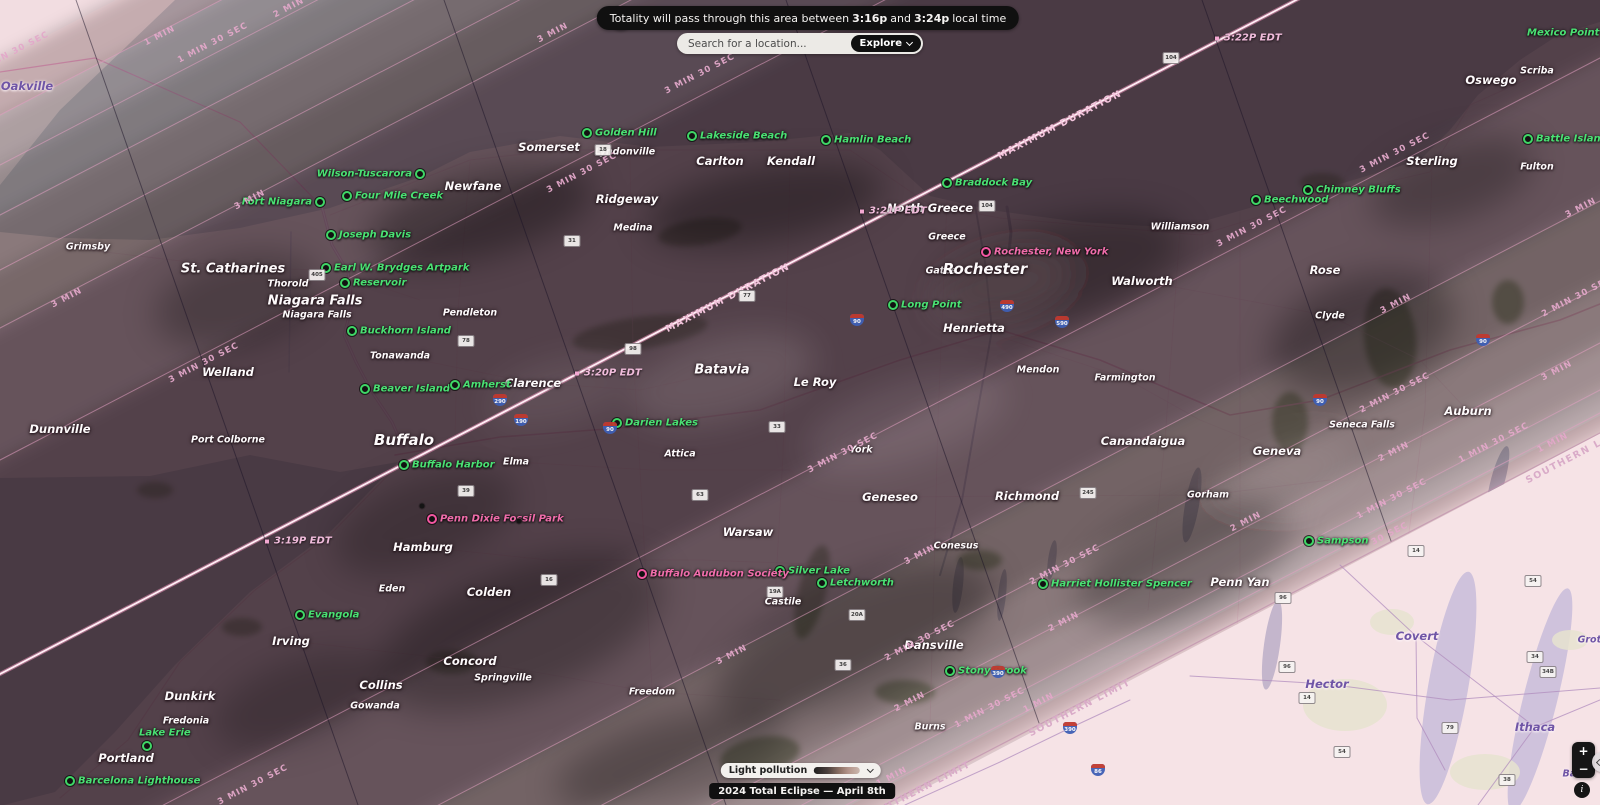 This screenshot has height=805, width=1600. Describe the element at coordinates (466, 491) in the screenshot. I see `route-shield: 39` at that location.